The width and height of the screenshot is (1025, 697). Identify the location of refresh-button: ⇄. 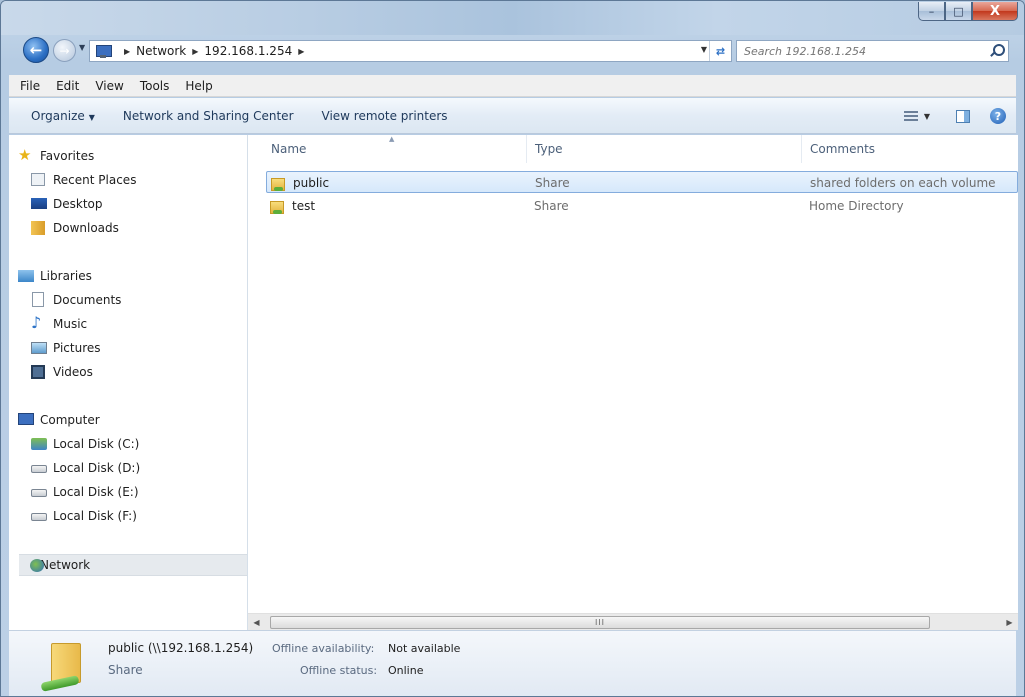
(720, 51).